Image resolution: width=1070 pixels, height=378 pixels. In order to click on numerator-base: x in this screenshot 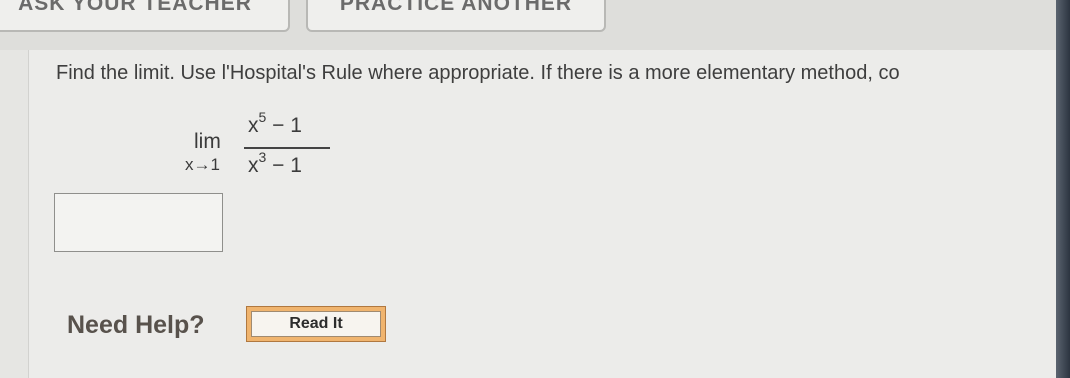, I will do `click(253, 125)`.